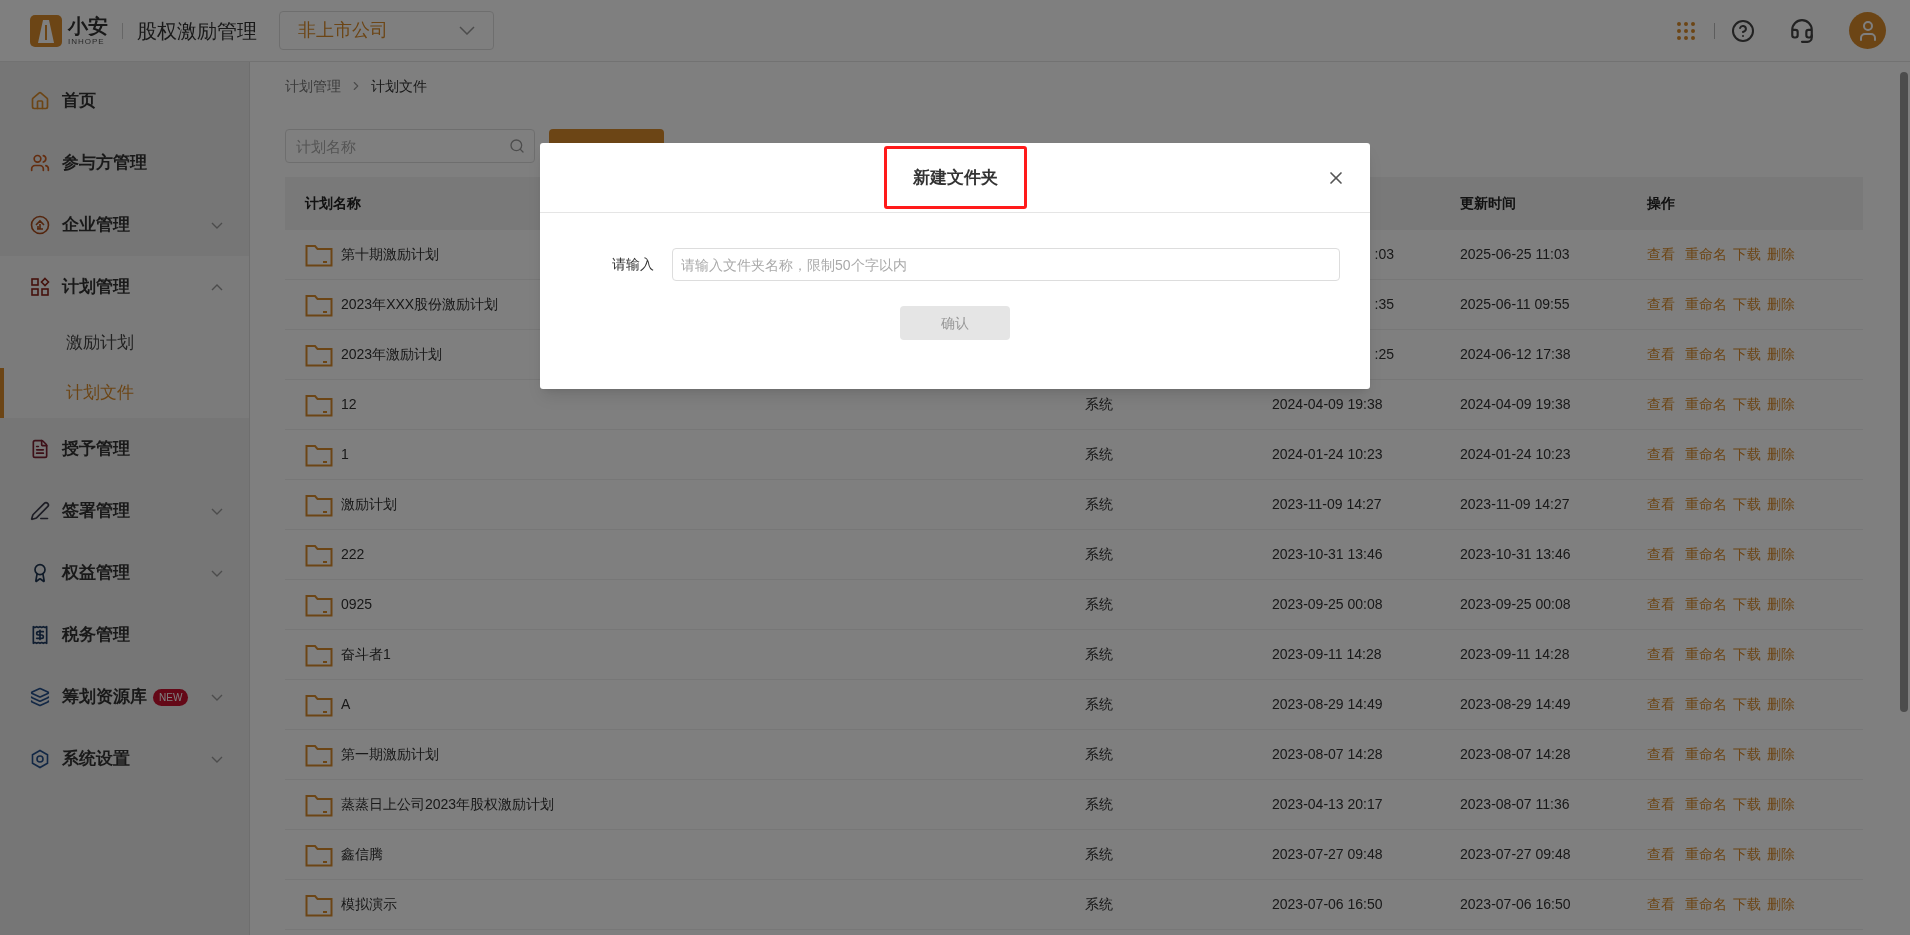 The image size is (1910, 935). Describe the element at coordinates (124, 697) in the screenshot. I see `sidebar-item: 筹划资源库 NEW` at that location.